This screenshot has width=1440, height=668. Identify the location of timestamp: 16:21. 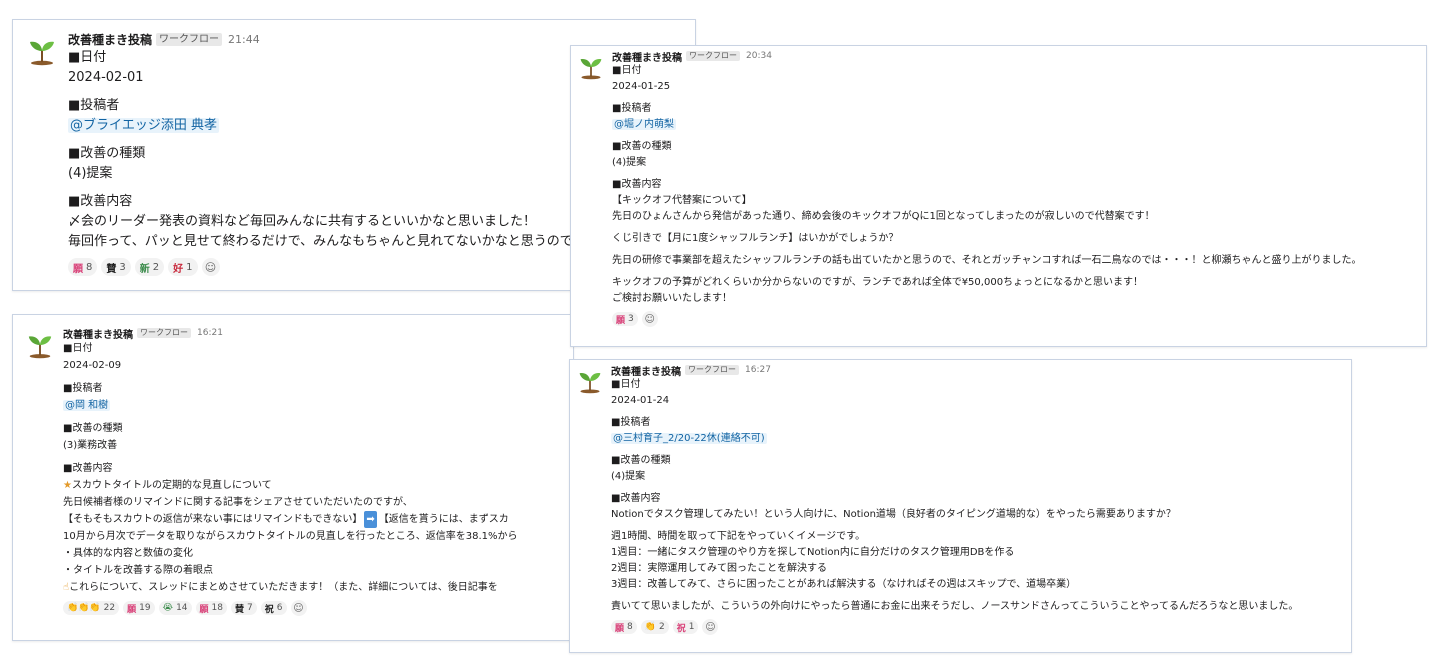
(210, 333).